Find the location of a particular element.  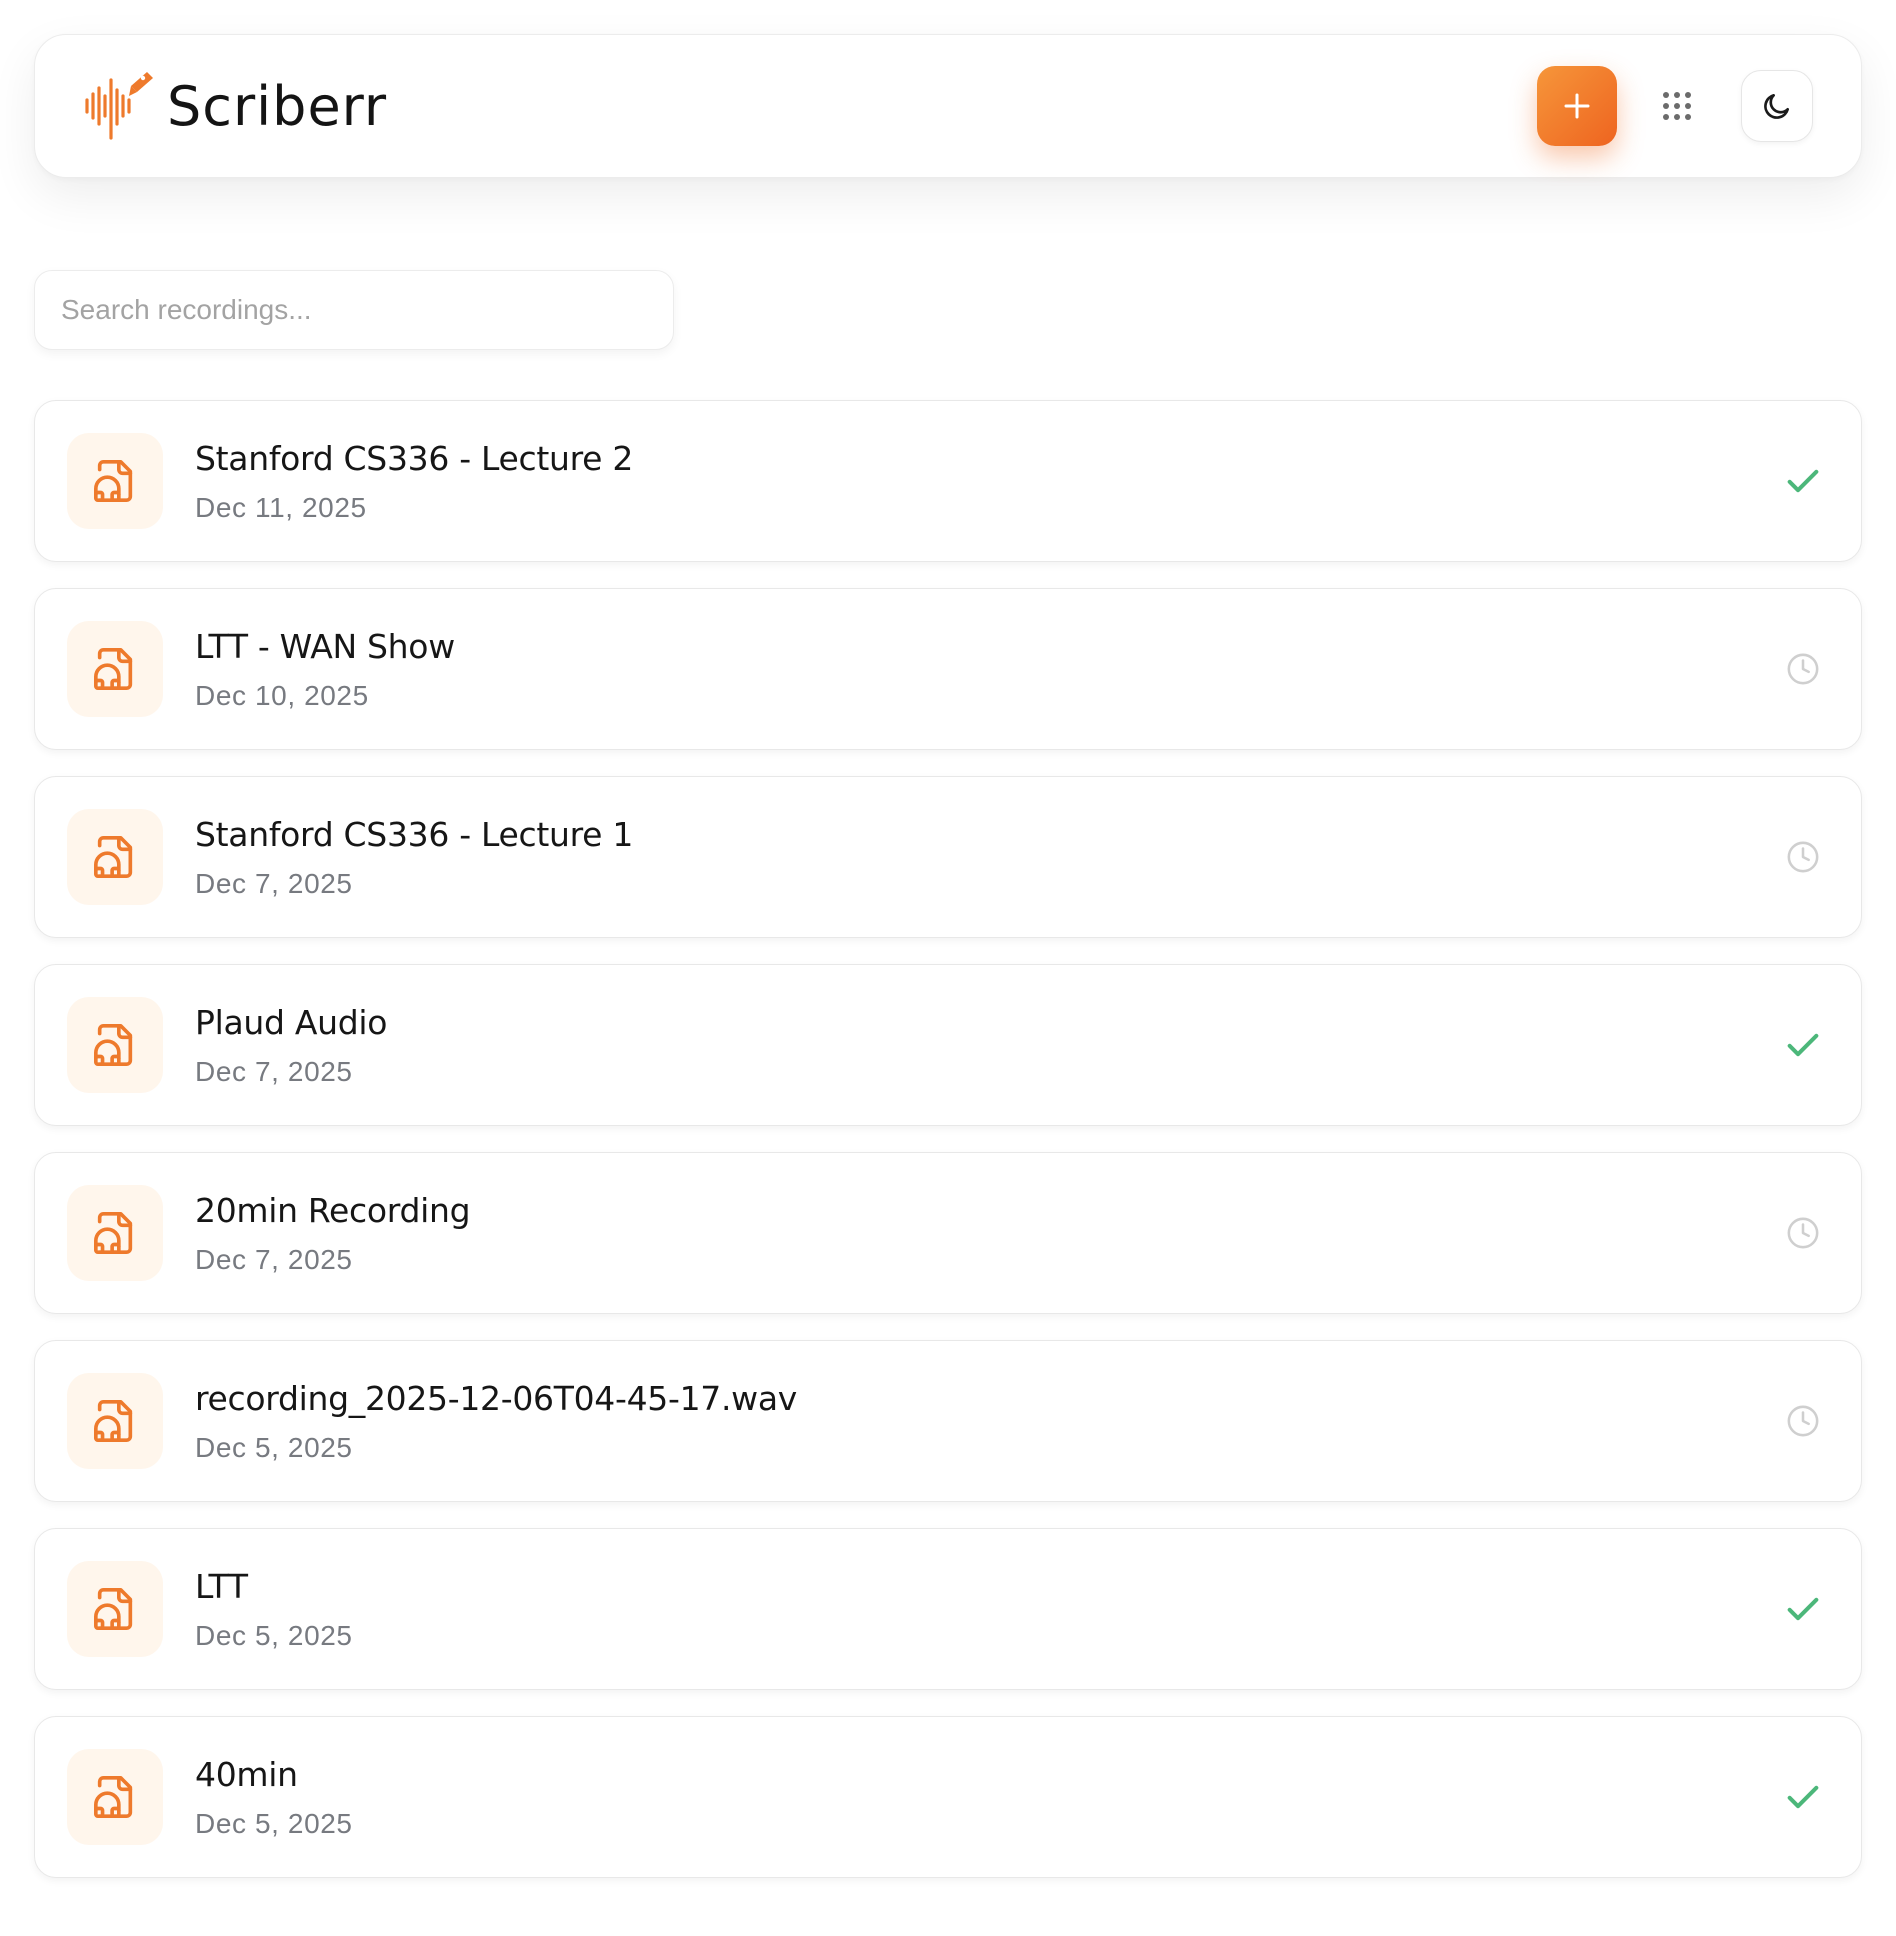

plus-icon is located at coordinates (1577, 106).